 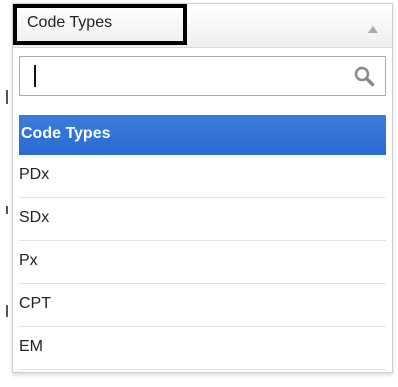 I want to click on selected-value: Code Types, so click(x=100, y=24).